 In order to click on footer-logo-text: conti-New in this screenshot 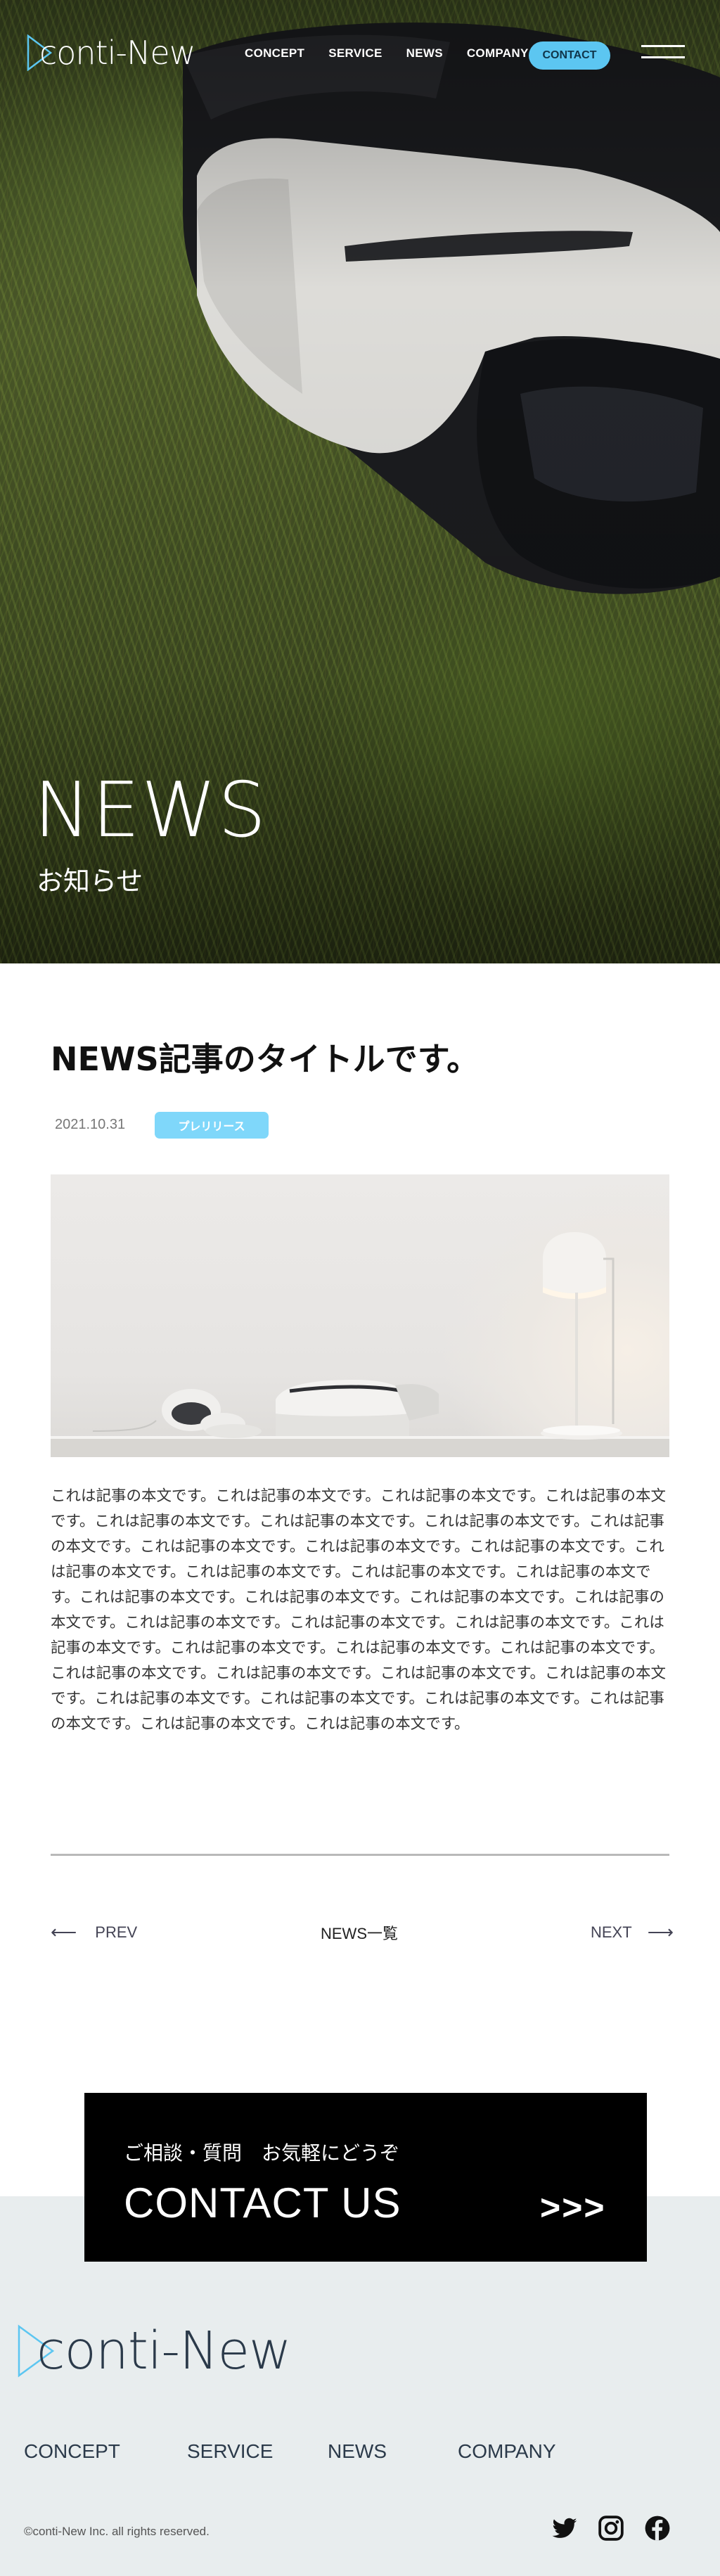, I will do `click(165, 2351)`.